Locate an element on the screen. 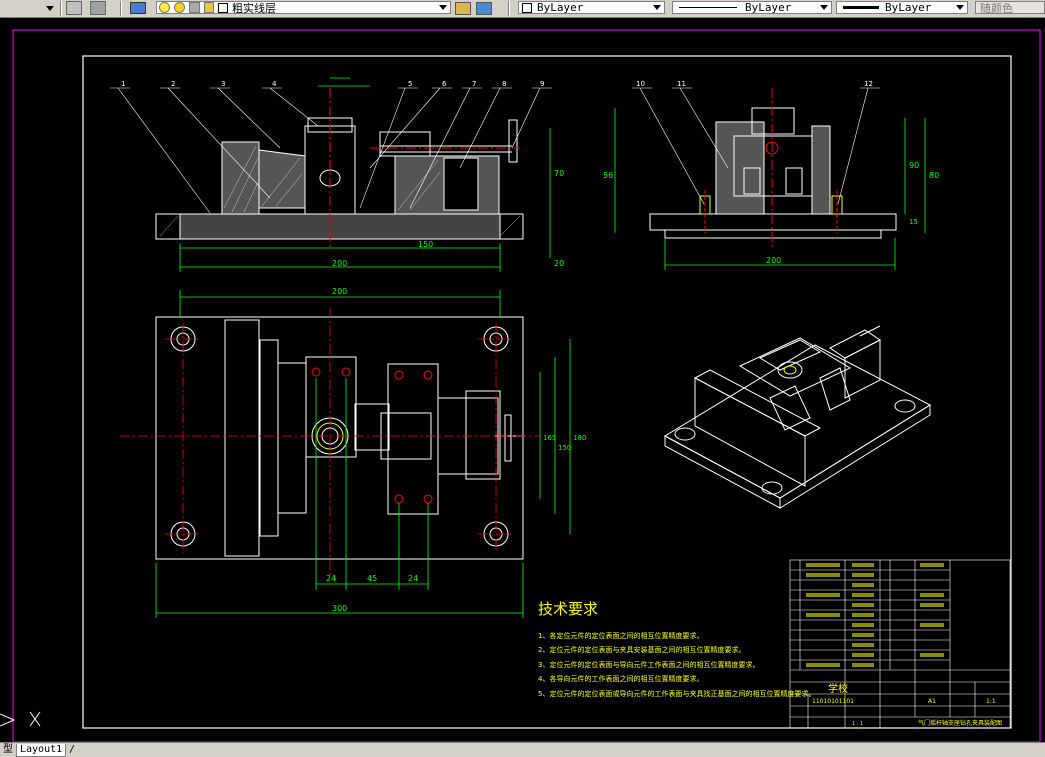 The width and height of the screenshot is (1045, 757). dim-side-height3: 15 is located at coordinates (913, 222).